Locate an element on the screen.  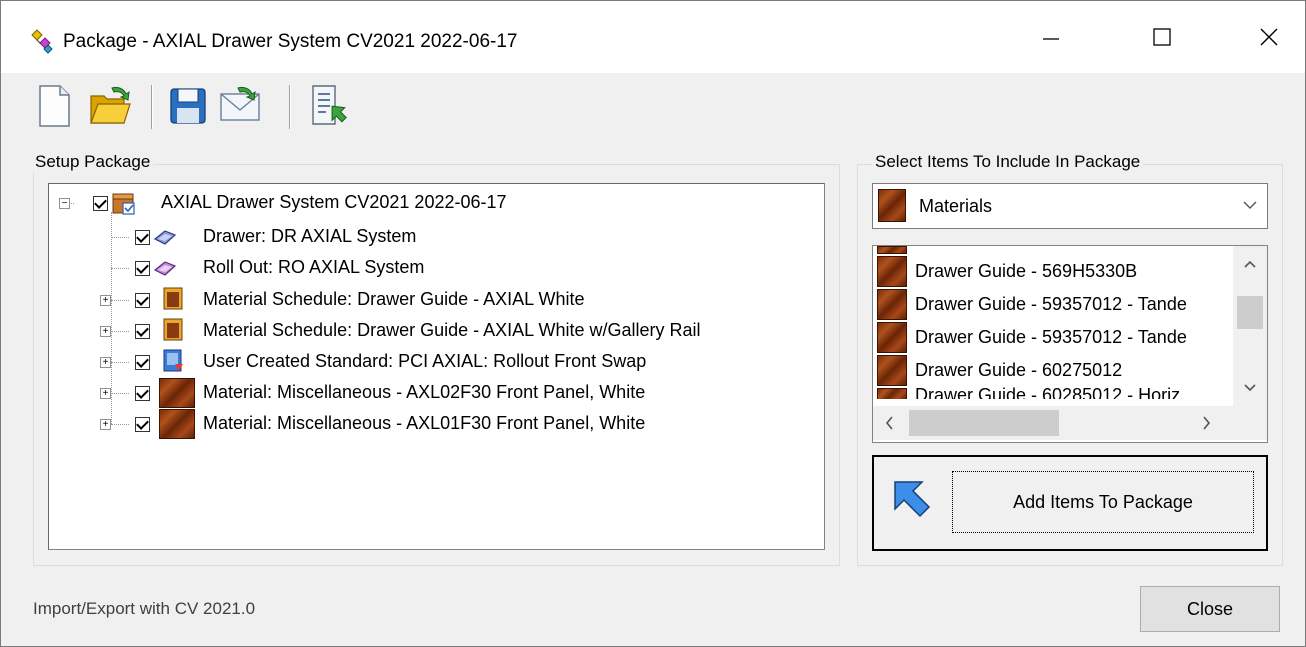
select-items-label: Select Items To Include In Package is located at coordinates (1008, 162).